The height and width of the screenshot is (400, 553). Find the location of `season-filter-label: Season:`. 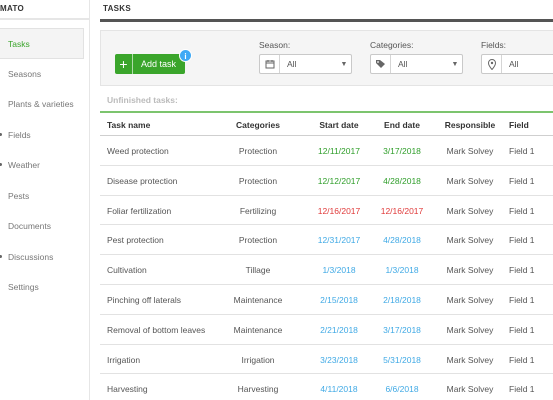

season-filter-label: Season: is located at coordinates (275, 45).